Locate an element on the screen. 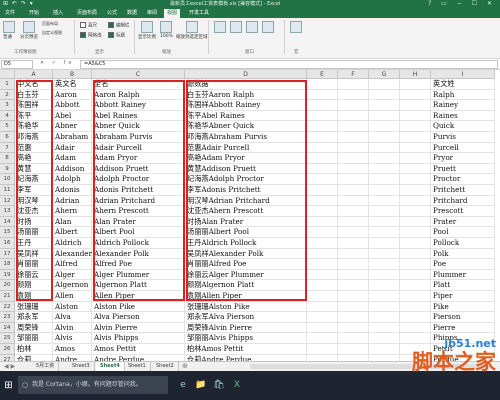 The width and height of the screenshot is (500, 400). cell-d: 邹丽丽Alvis Phipps is located at coordinates (246, 338).